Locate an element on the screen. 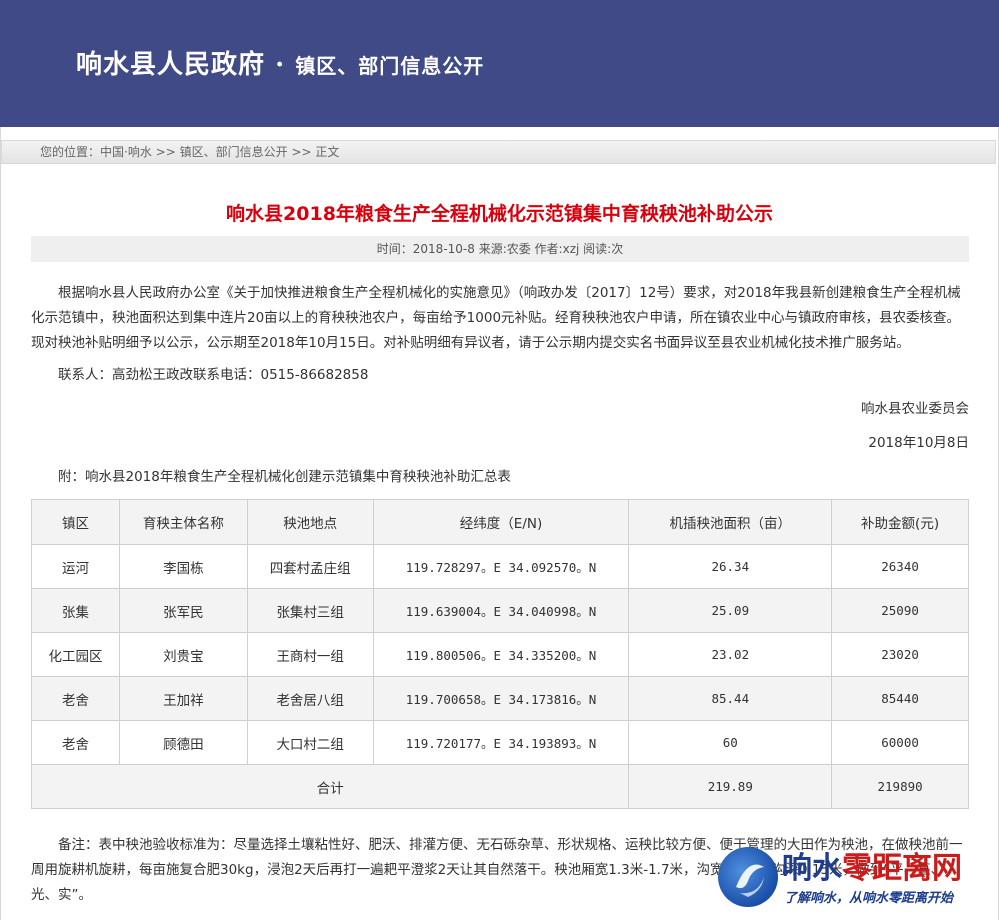  cell-area: 25.09 is located at coordinates (730, 610).